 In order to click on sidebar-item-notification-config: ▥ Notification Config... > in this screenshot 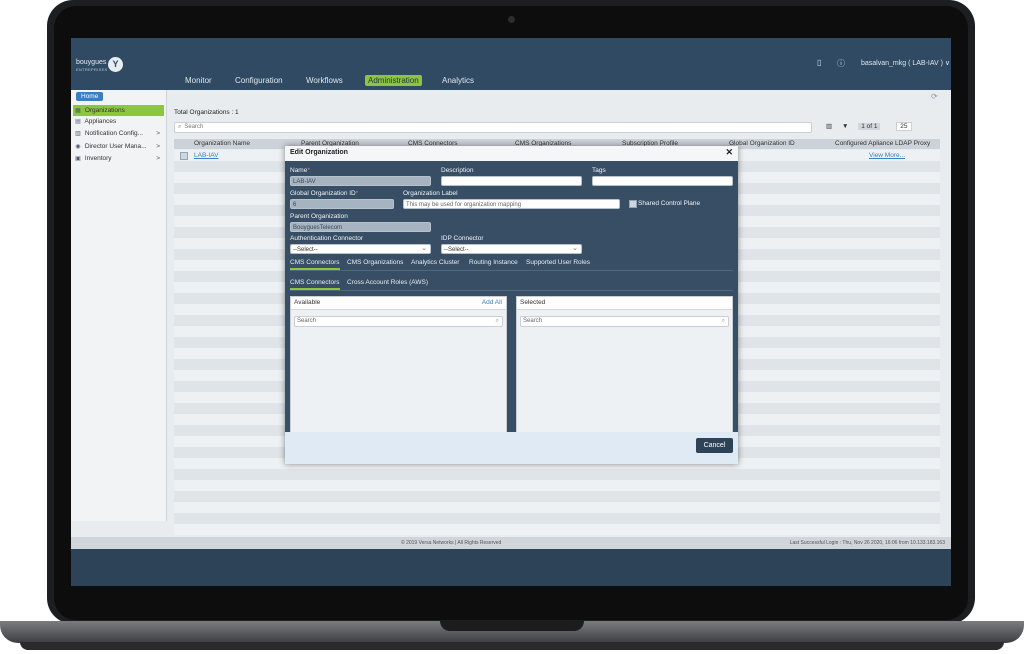, I will do `click(118, 133)`.